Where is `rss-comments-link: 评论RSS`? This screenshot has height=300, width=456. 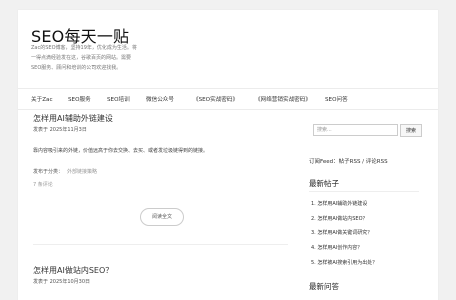
rss-comments-link: 评论RSS is located at coordinates (377, 162).